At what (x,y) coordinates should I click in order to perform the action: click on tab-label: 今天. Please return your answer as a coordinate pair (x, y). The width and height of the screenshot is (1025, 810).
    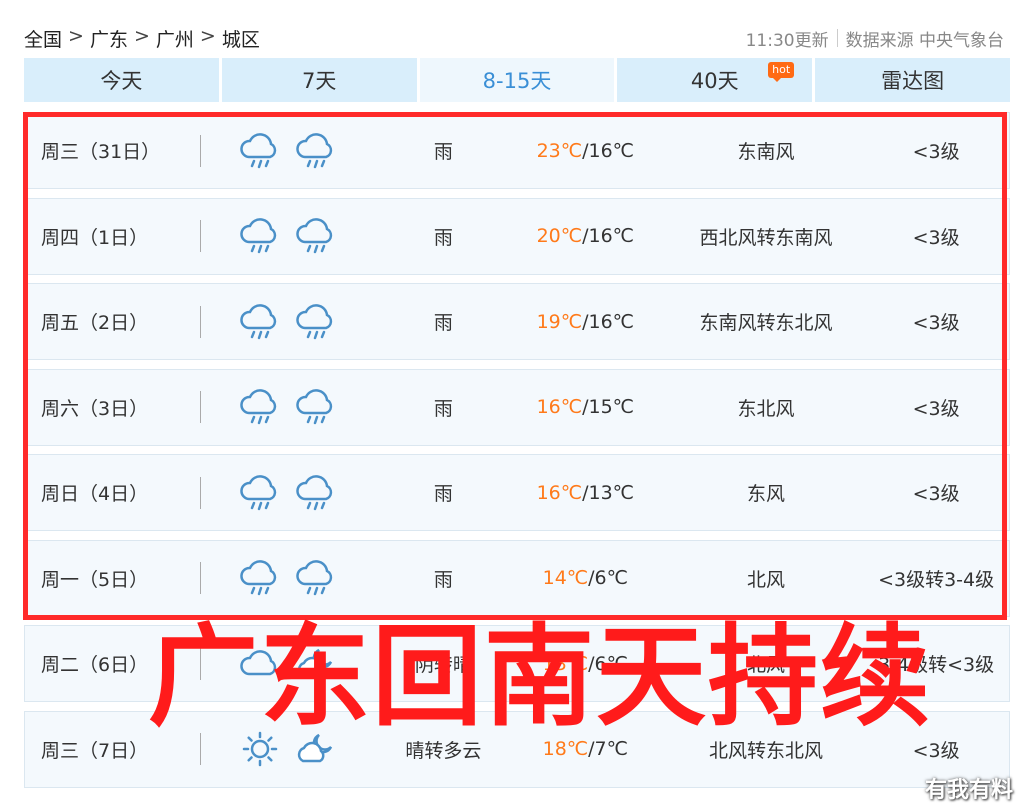
    Looking at the image, I should click on (121, 81).